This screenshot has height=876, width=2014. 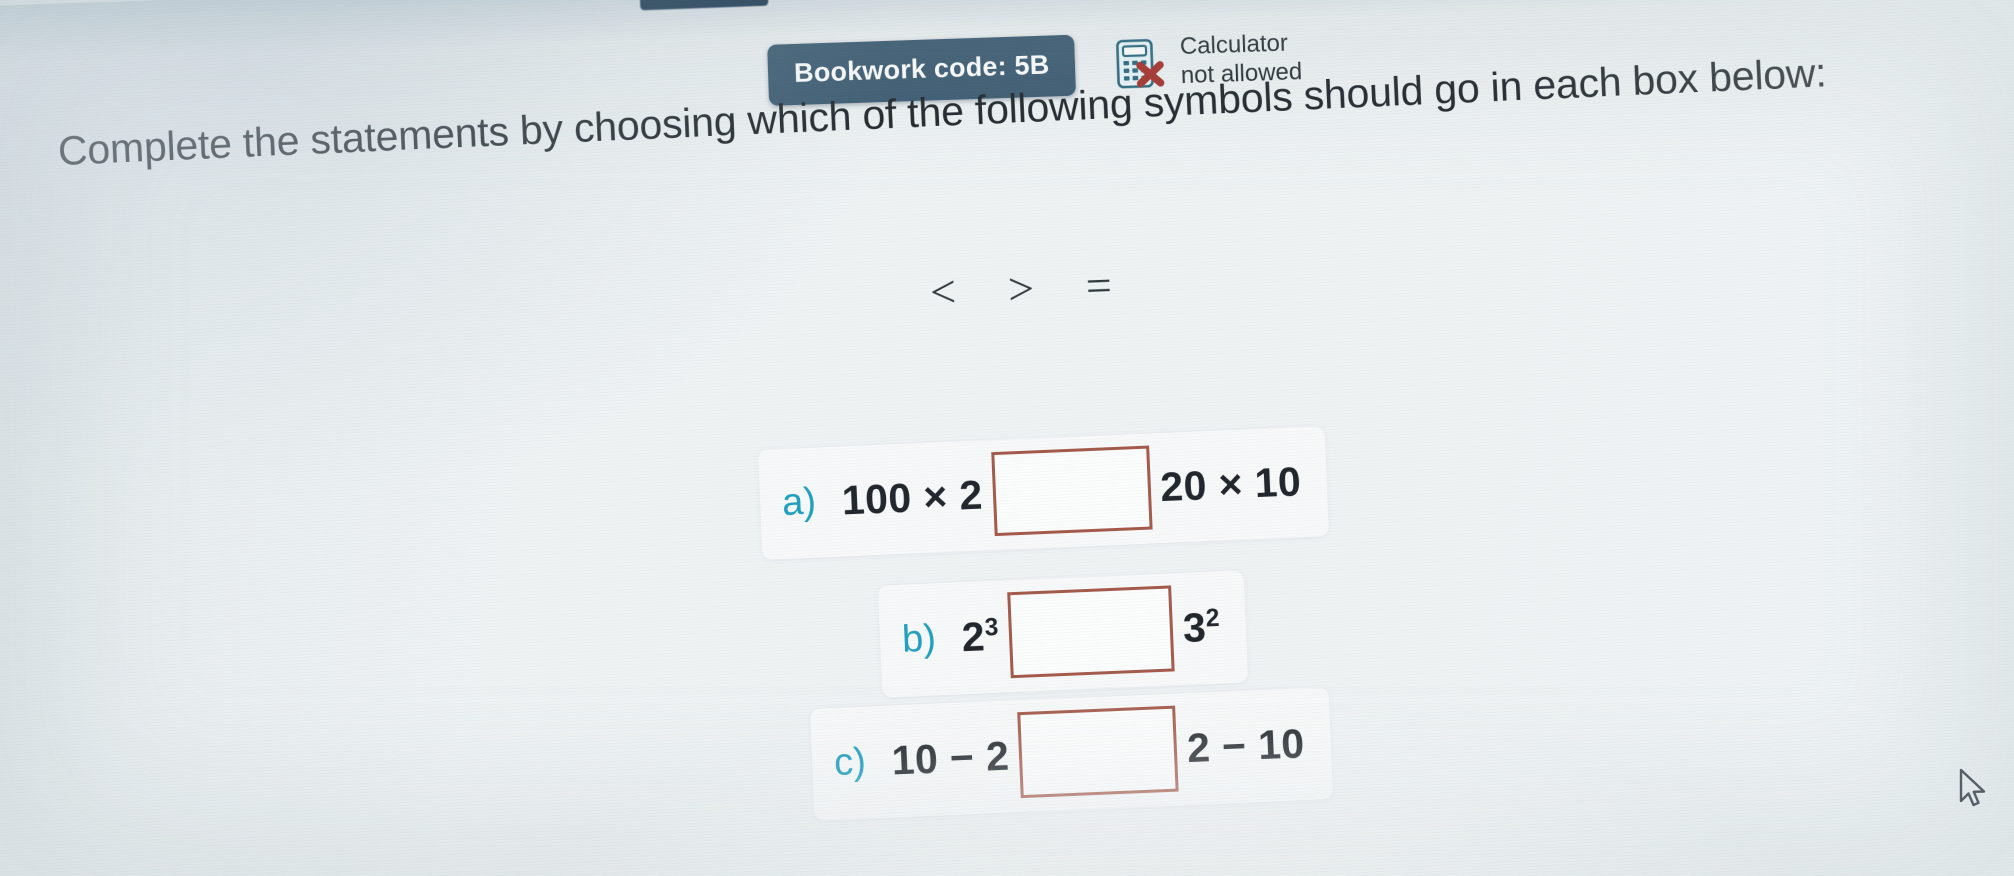 I want to click on statement-c-left-expression: 10 − 2, so click(x=950, y=758).